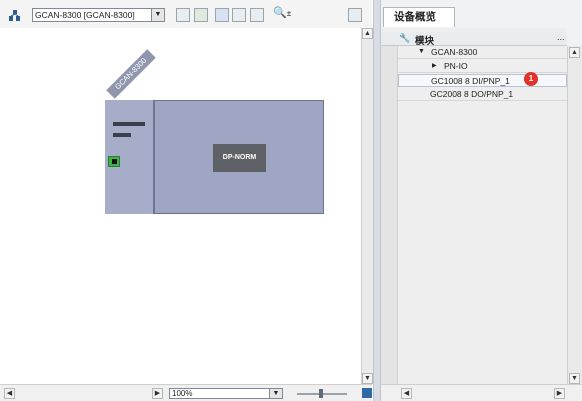 This screenshot has width=582, height=401. I want to click on port-icon, so click(114, 161).